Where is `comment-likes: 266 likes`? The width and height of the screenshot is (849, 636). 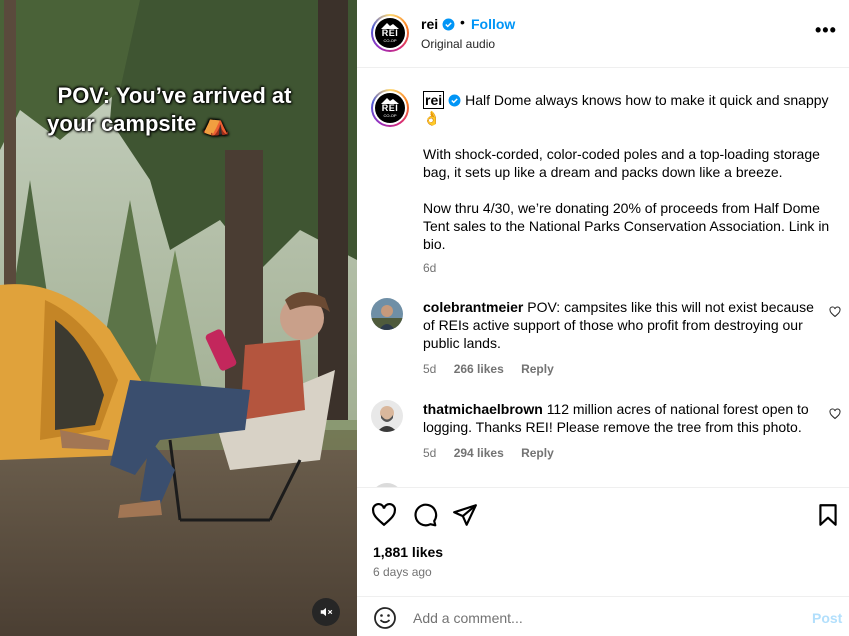
comment-likes: 266 likes is located at coordinates (479, 369).